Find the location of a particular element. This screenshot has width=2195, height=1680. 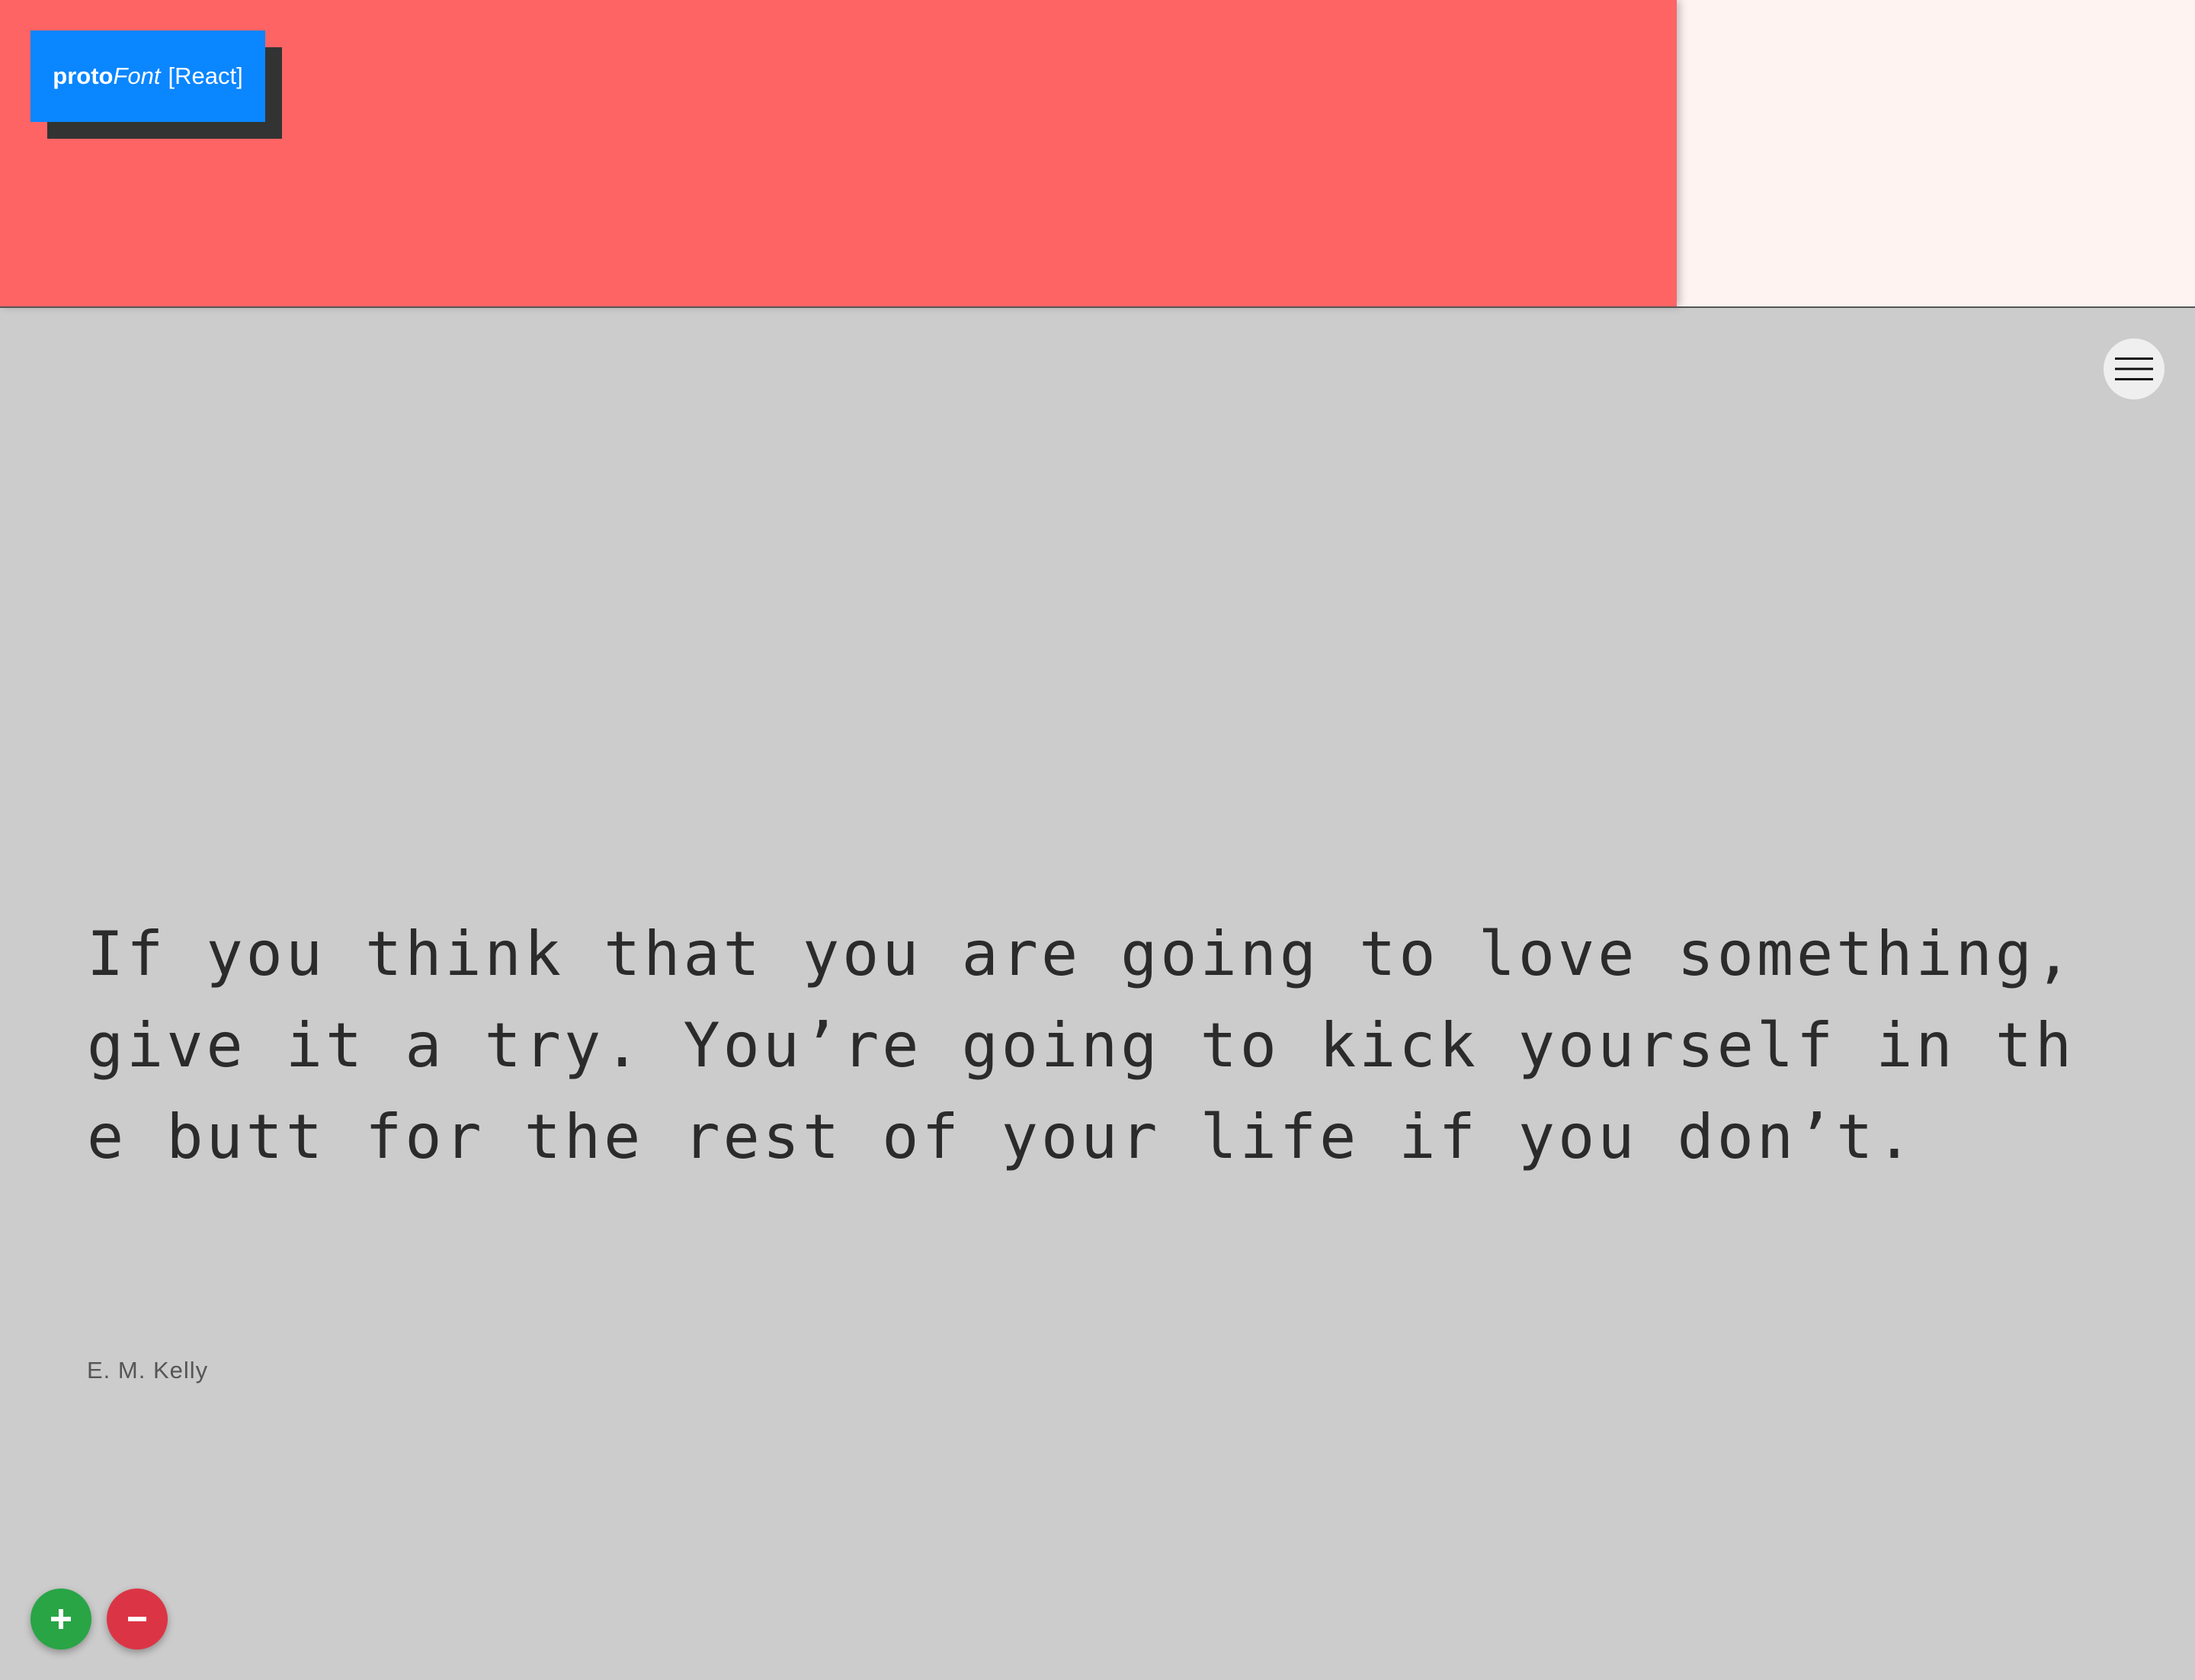

app-logo: proto Font [React] is located at coordinates (147, 76).